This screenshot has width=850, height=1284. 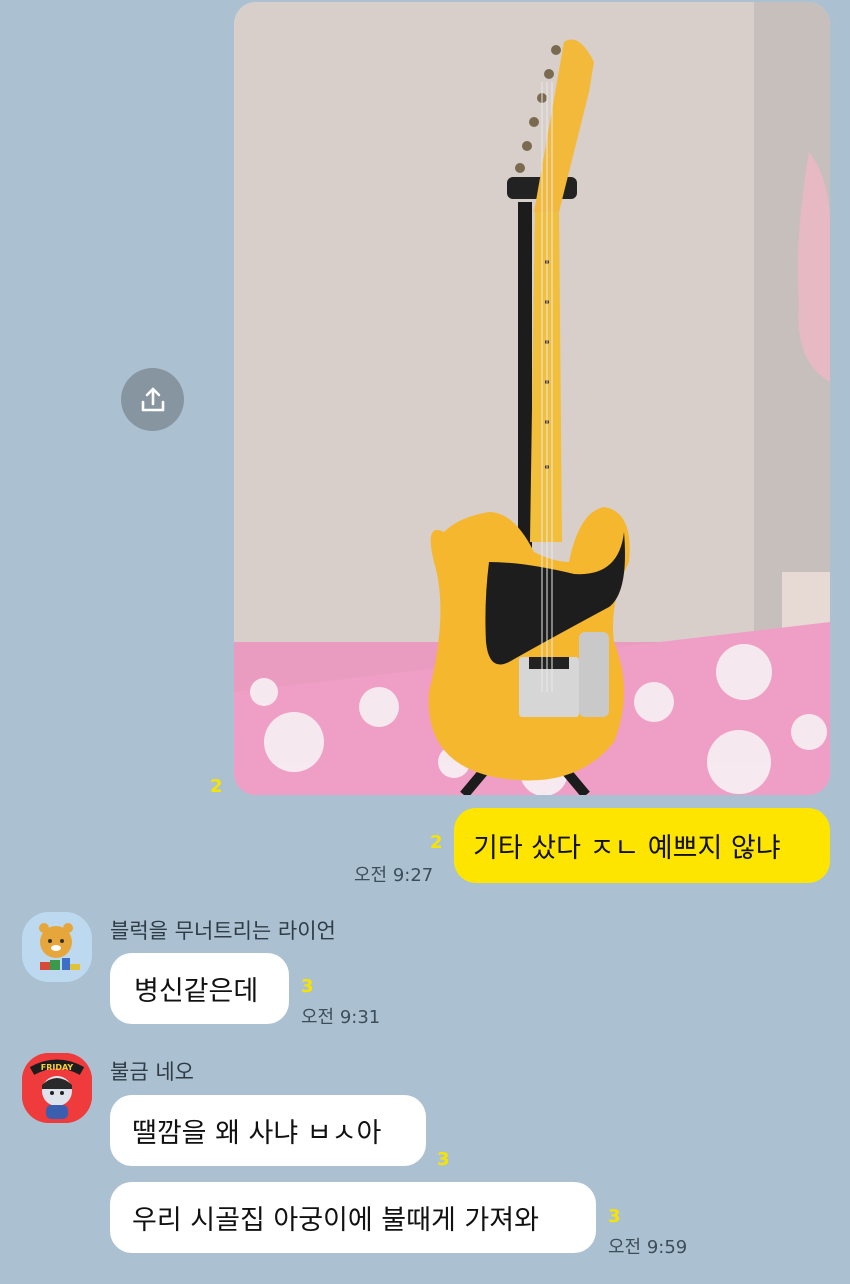 I want to click on message-time: 오전 9:31, so click(x=341, y=1017).